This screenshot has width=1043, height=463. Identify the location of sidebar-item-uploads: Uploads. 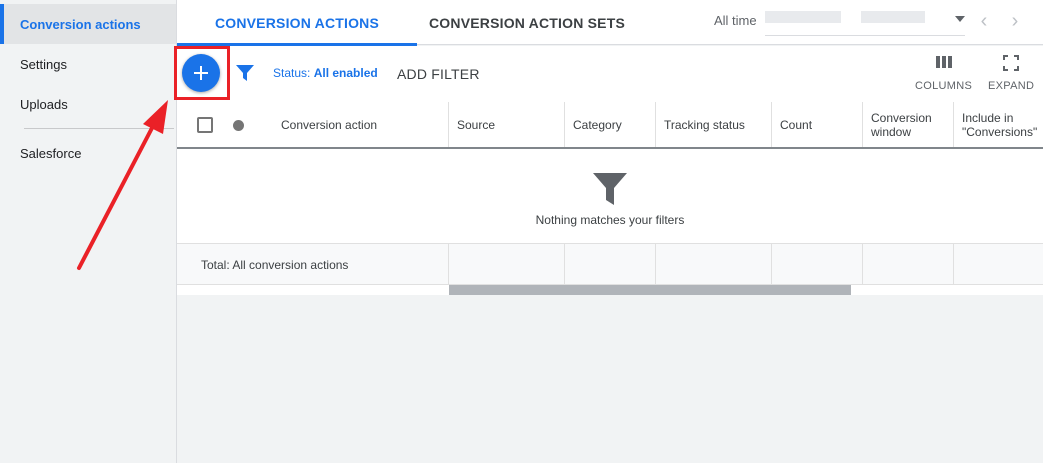
(88, 104).